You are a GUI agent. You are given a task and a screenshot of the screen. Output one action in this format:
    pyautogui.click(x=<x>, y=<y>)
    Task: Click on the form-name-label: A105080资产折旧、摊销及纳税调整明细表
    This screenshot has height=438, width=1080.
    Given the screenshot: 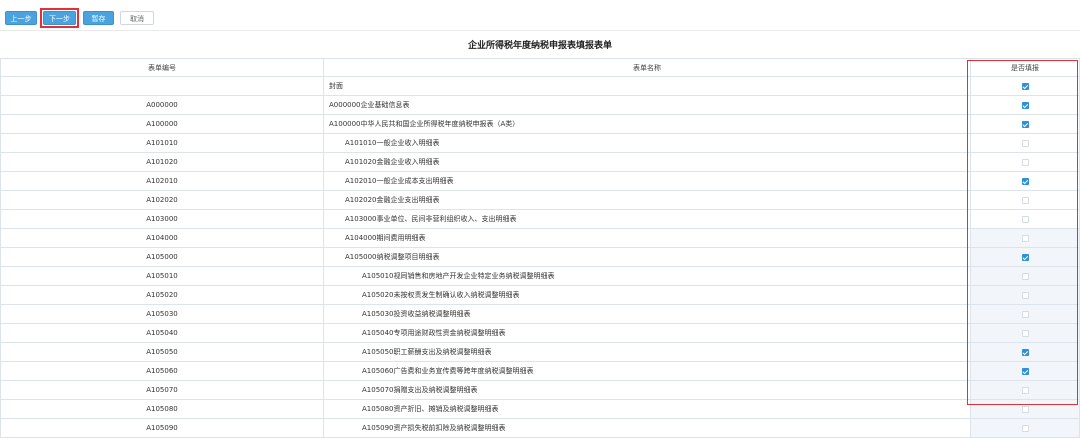 What is the action you would take?
    pyautogui.click(x=430, y=409)
    